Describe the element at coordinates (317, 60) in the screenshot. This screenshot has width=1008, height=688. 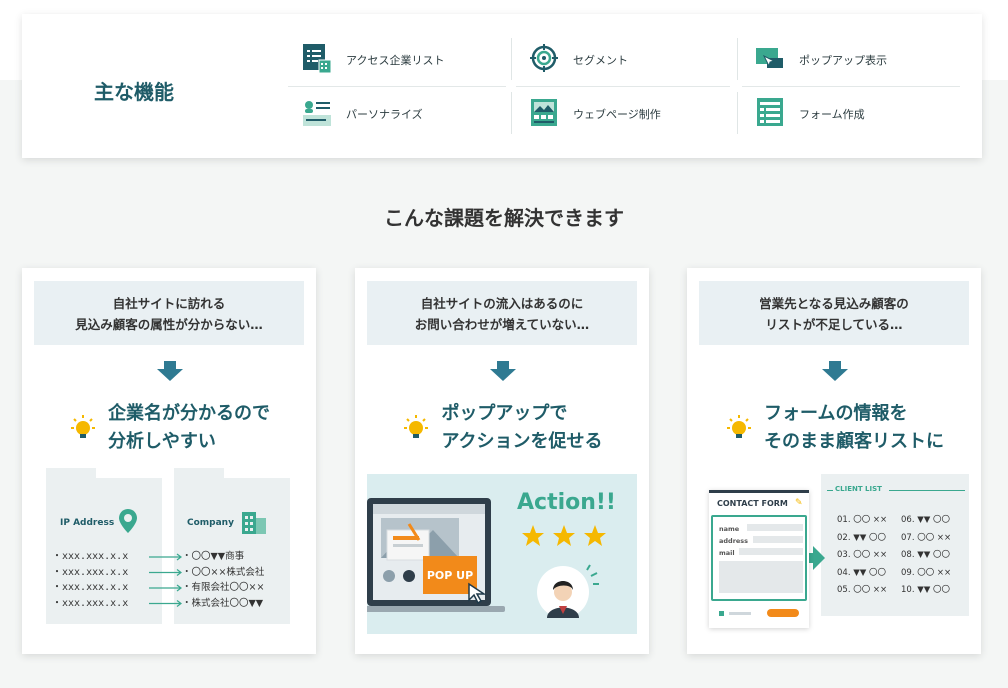
I see `company-list-icon` at that location.